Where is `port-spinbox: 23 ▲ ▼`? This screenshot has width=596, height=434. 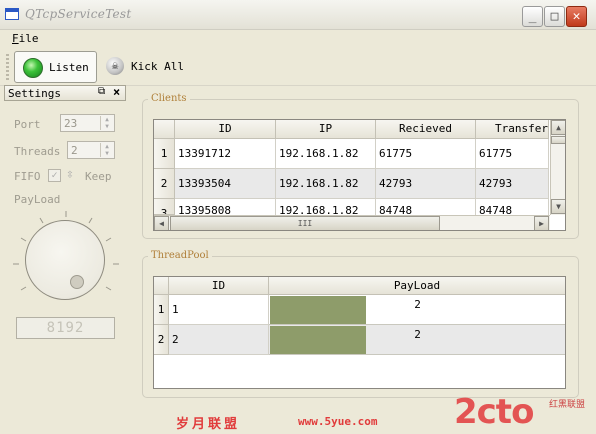 port-spinbox: 23 ▲ ▼ is located at coordinates (87, 123).